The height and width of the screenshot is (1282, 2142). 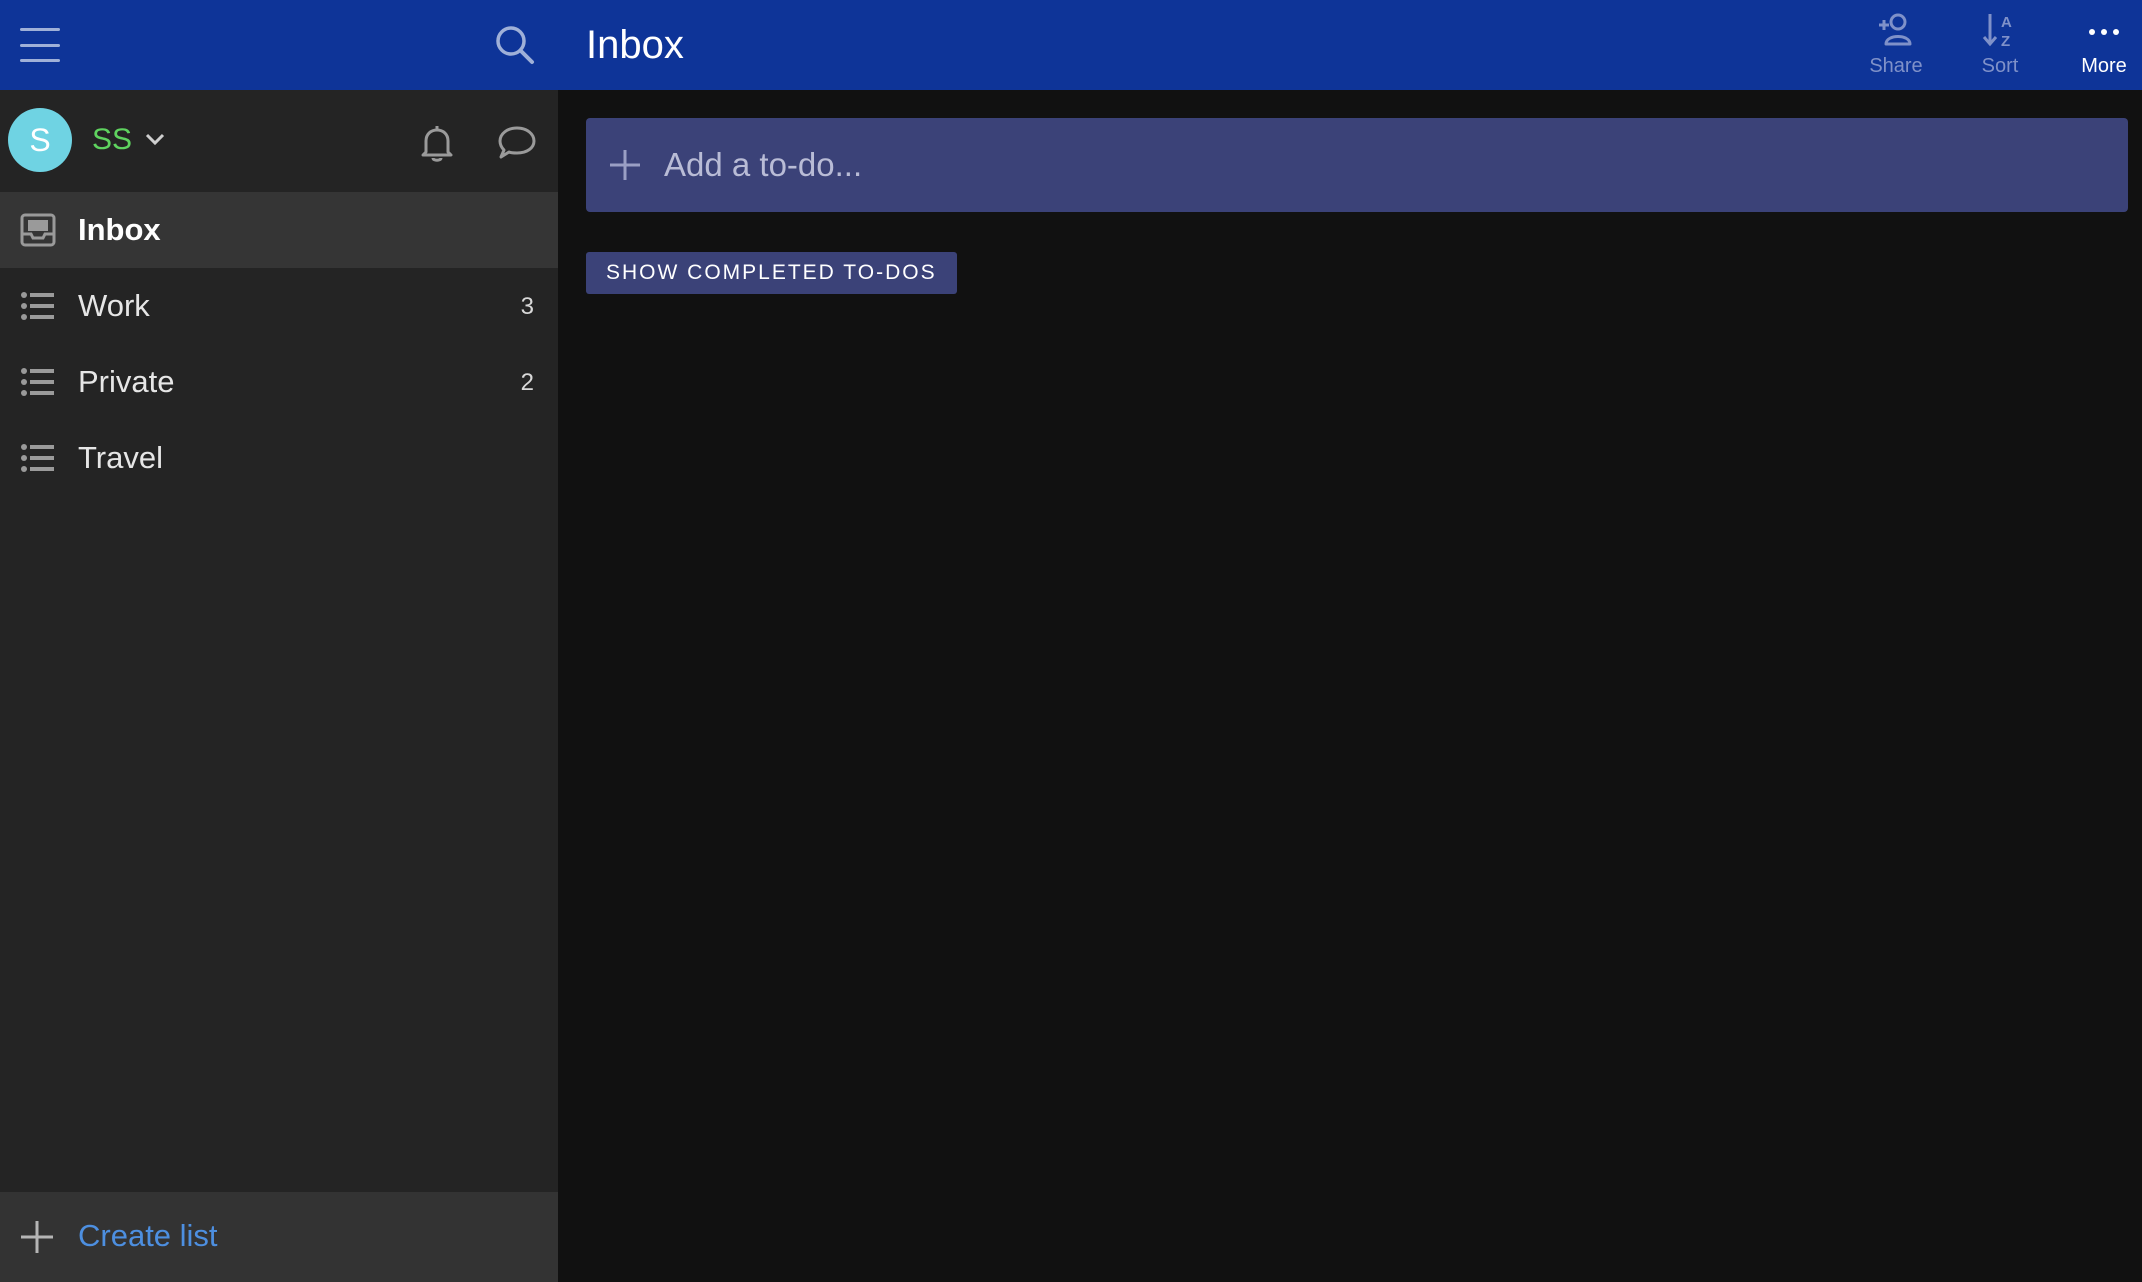 What do you see at coordinates (527, 306) in the screenshot?
I see `item-count: 3` at bounding box center [527, 306].